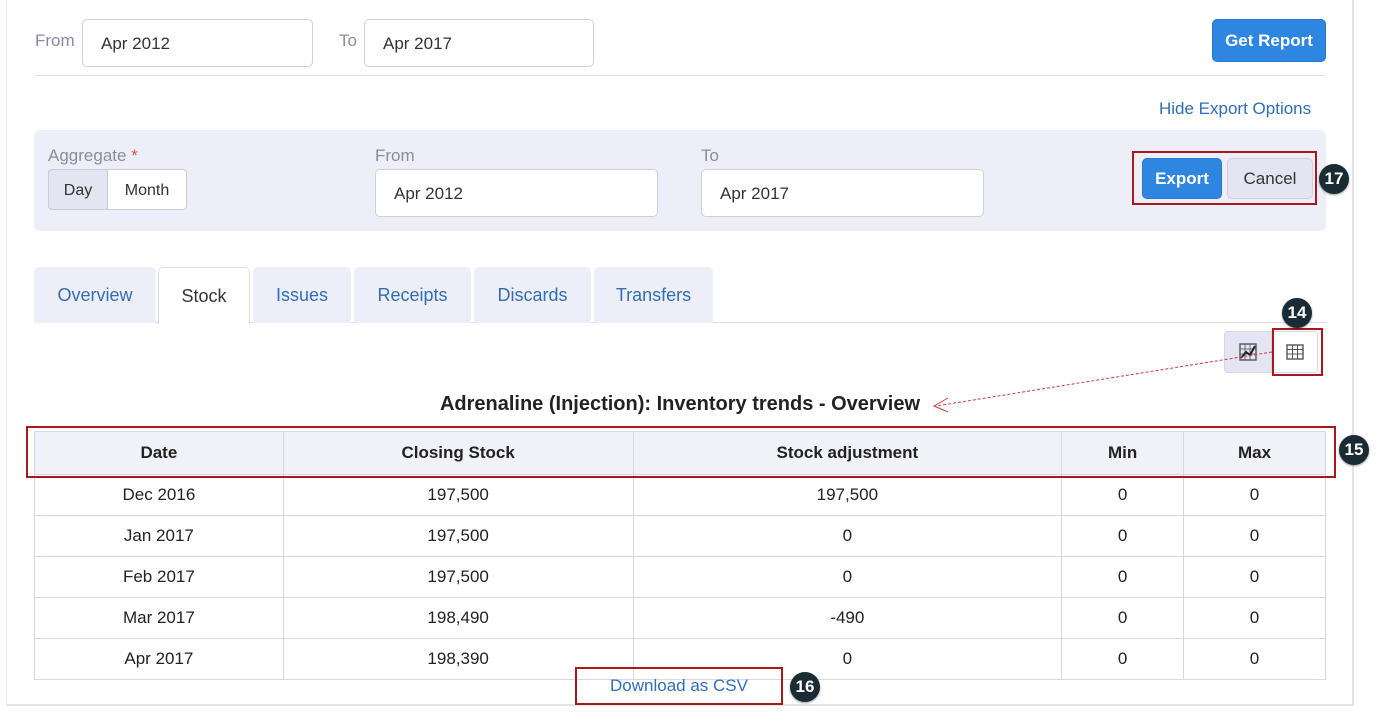 Image resolution: width=1387 pixels, height=725 pixels. Describe the element at coordinates (805, 687) in the screenshot. I see `annotation-badge-16: 16` at that location.